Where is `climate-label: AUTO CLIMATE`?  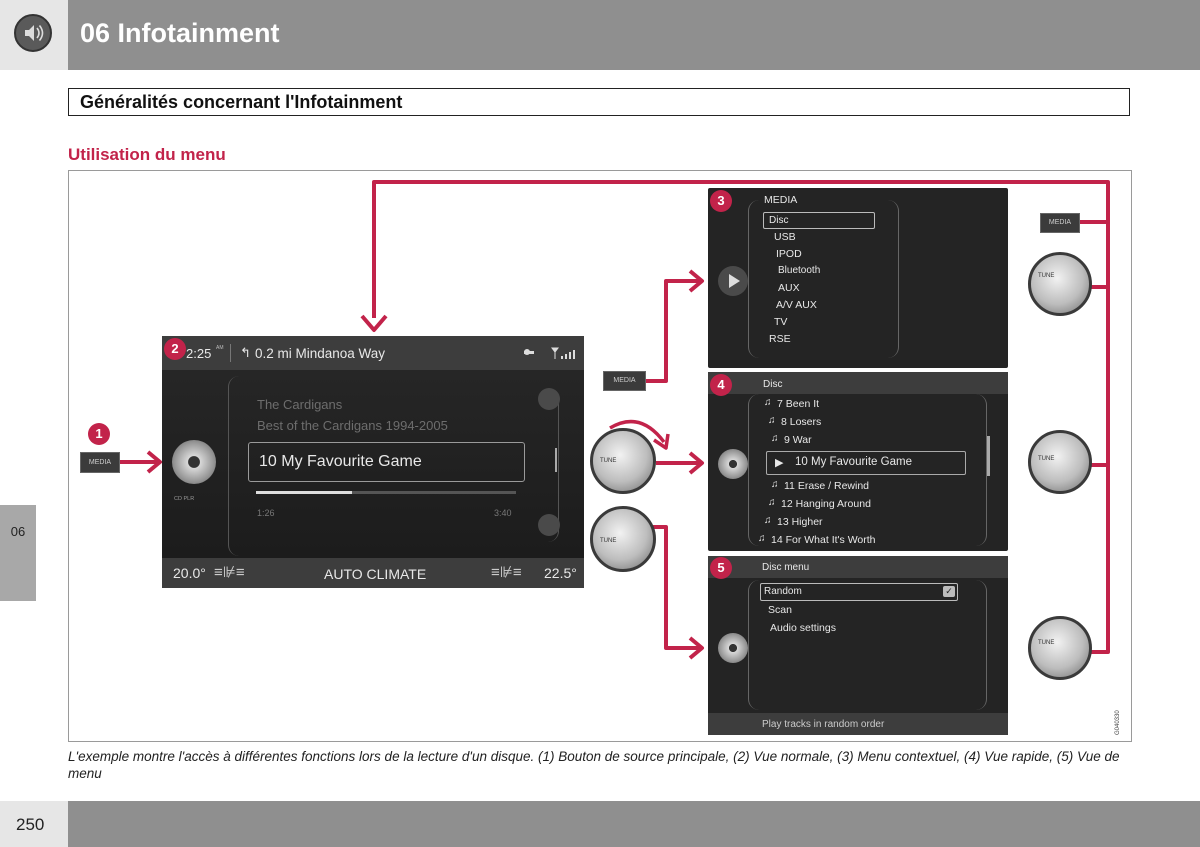 climate-label: AUTO CLIMATE is located at coordinates (375, 574).